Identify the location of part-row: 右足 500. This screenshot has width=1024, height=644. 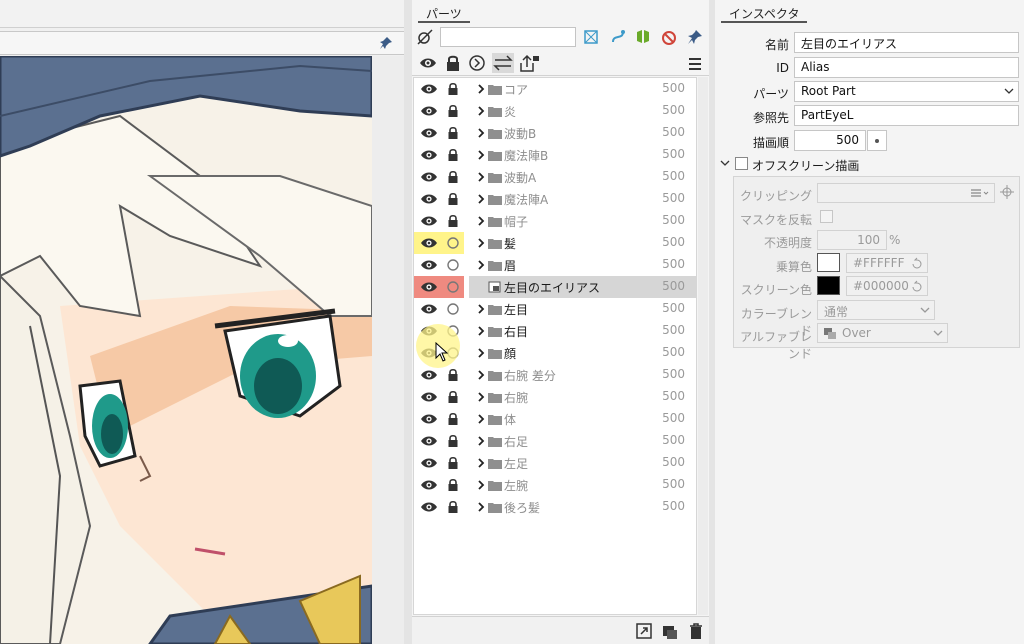
(555, 441).